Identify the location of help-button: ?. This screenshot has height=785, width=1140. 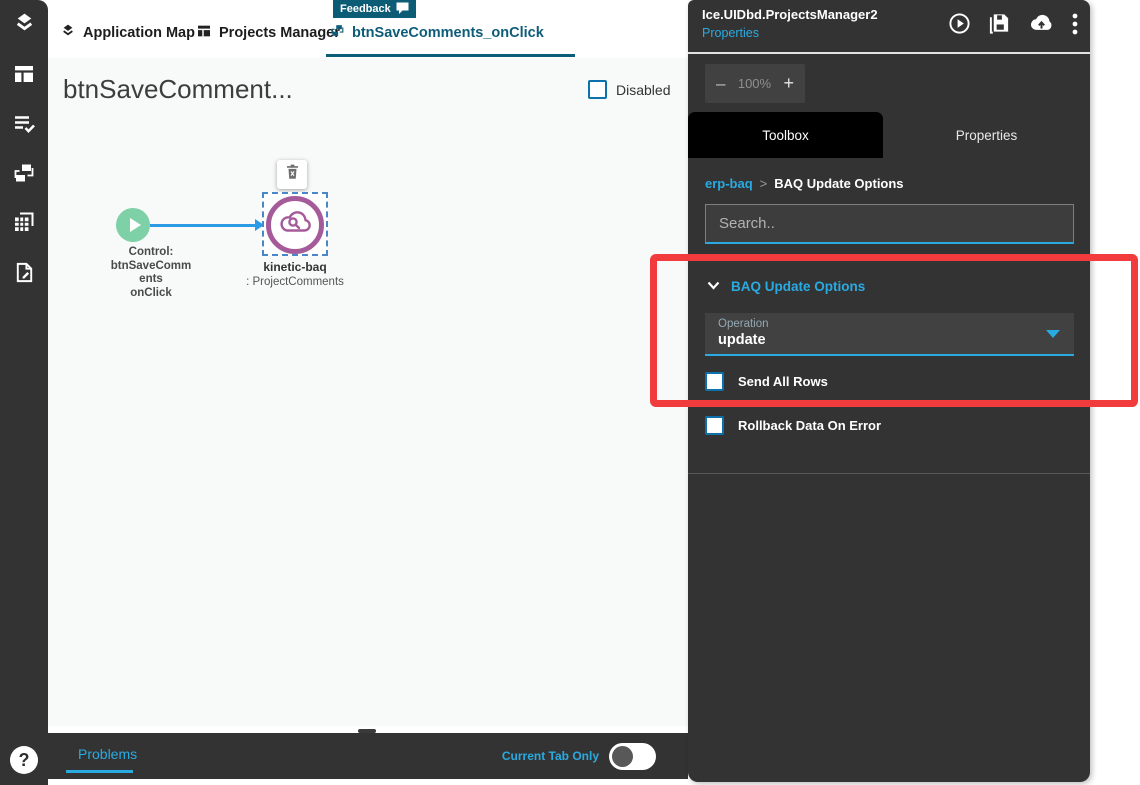
(24, 760).